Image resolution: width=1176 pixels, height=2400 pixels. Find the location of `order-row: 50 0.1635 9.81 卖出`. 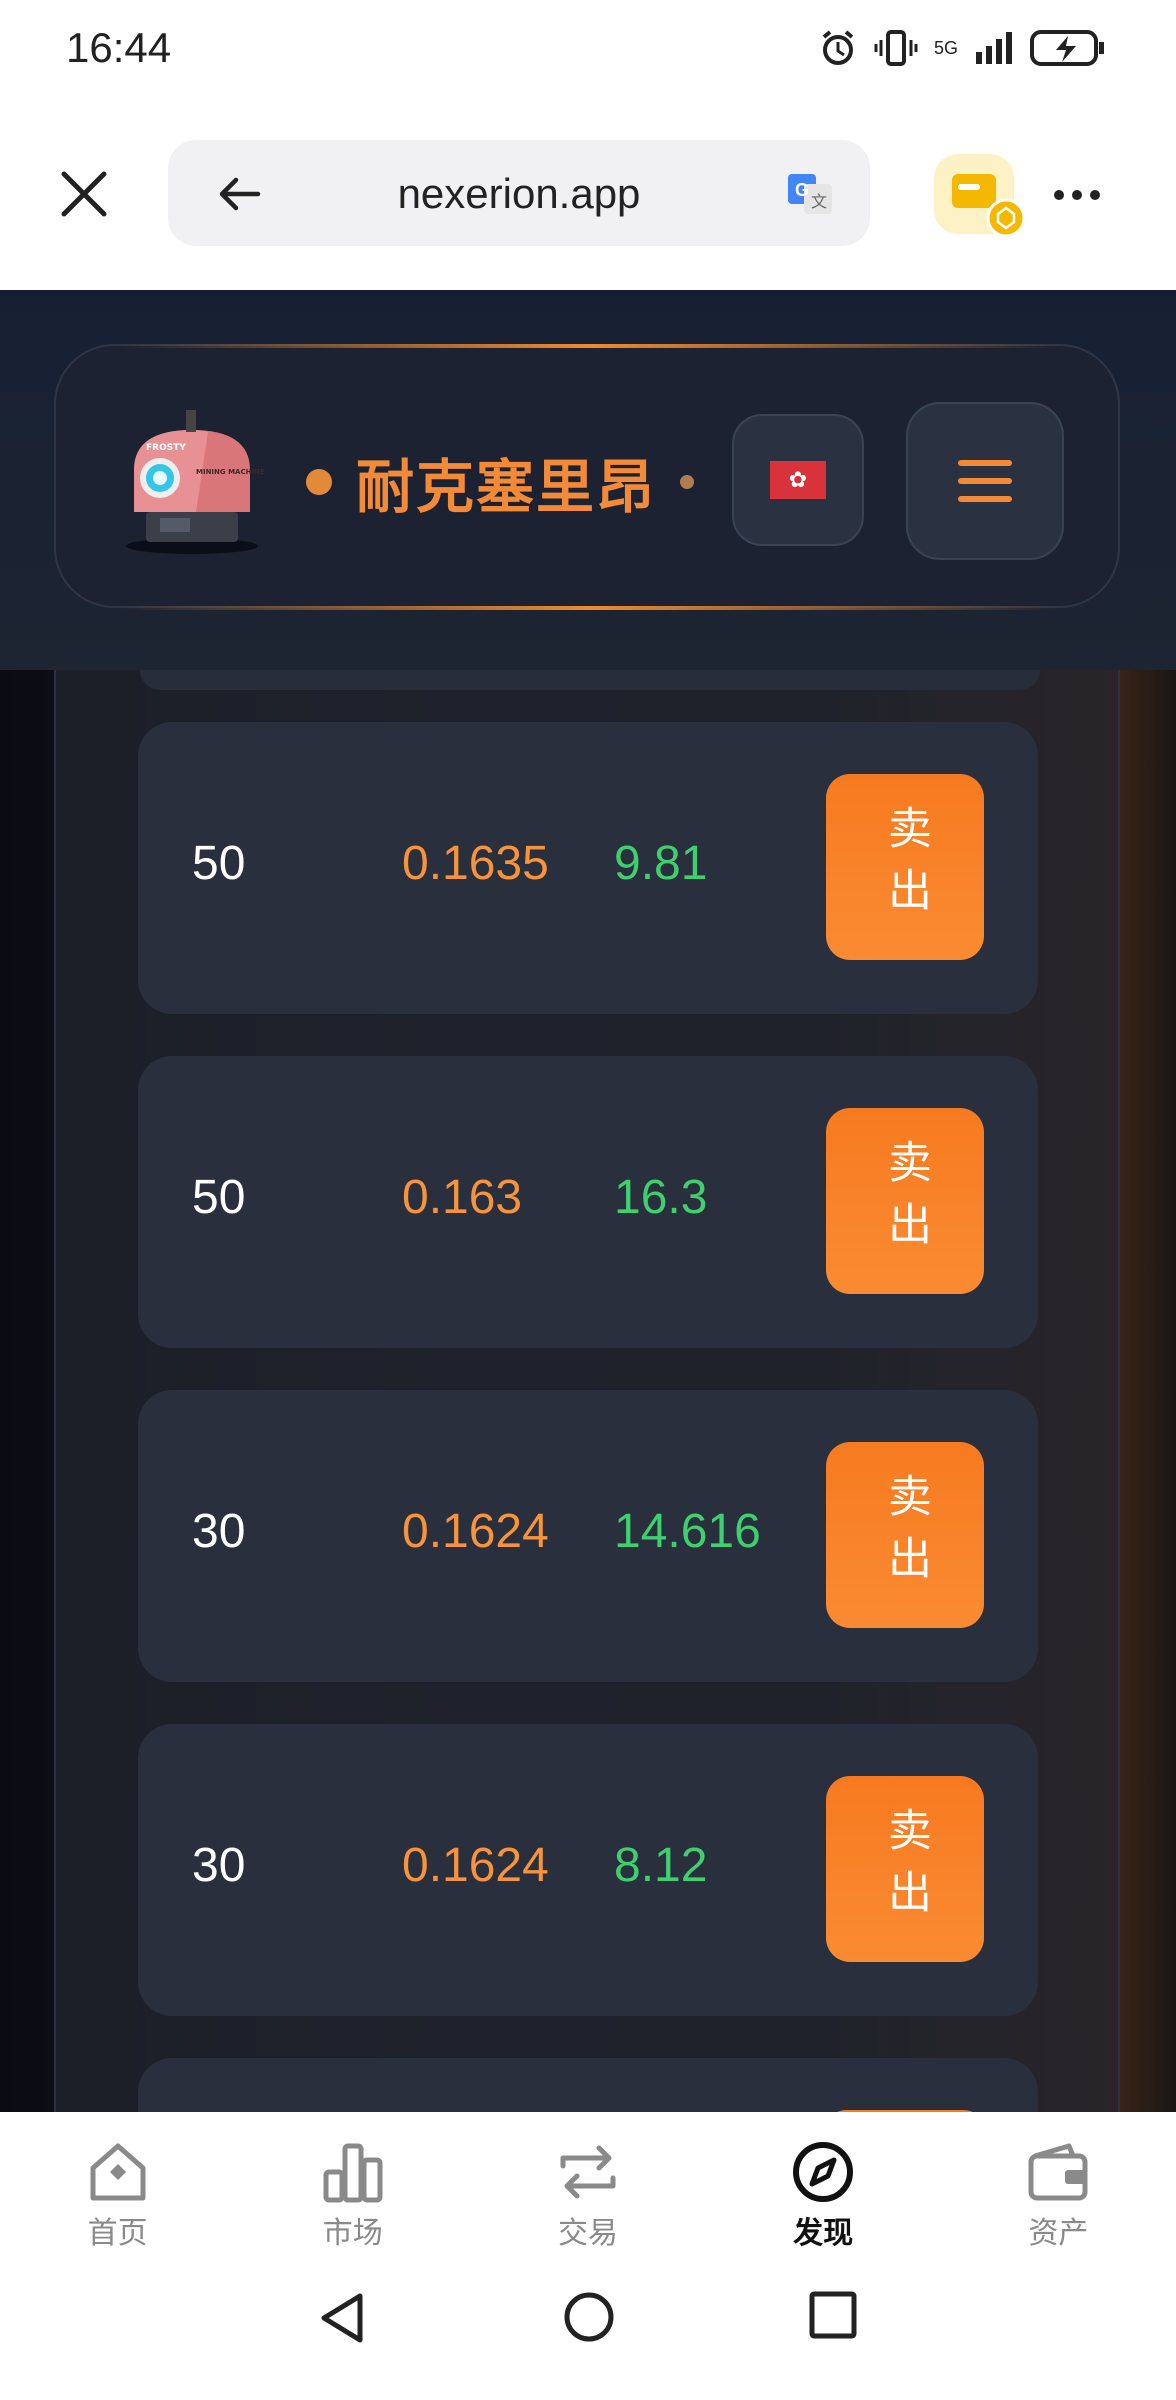

order-row: 50 0.1635 9.81 卖出 is located at coordinates (588, 868).